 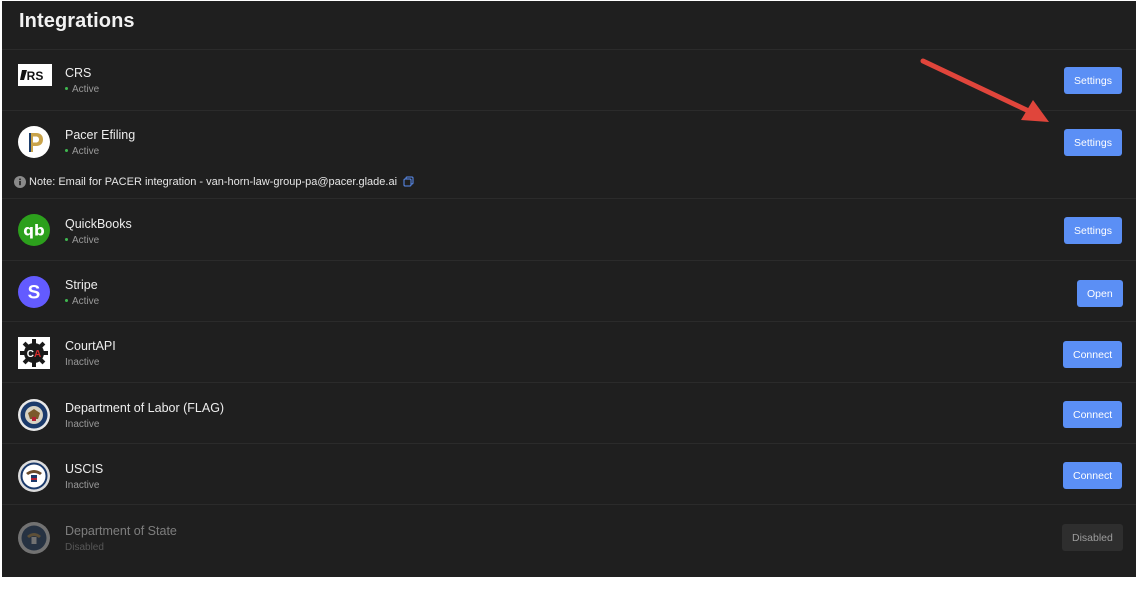 I want to click on quickbooks-logo: qb, so click(x=34, y=230).